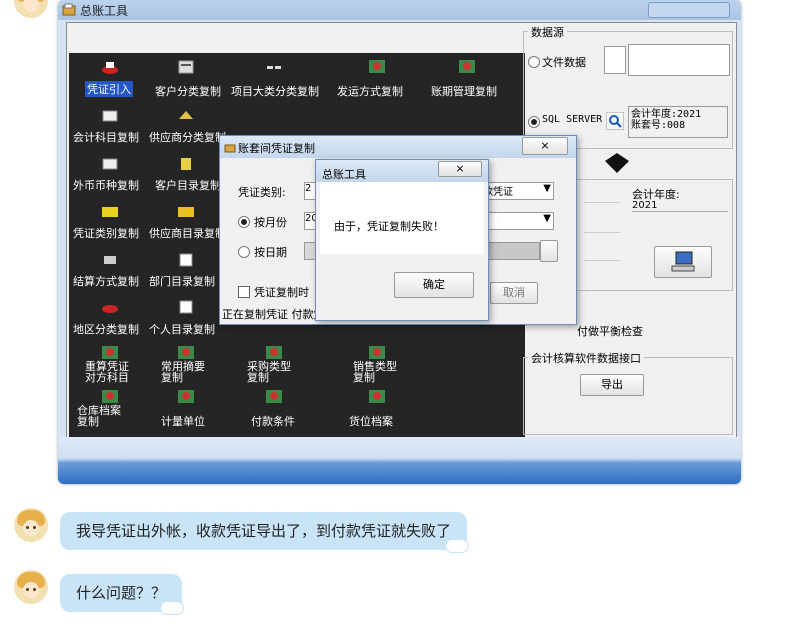 The width and height of the screenshot is (794, 627). I want to click on date-picker-button, so click(549, 251).